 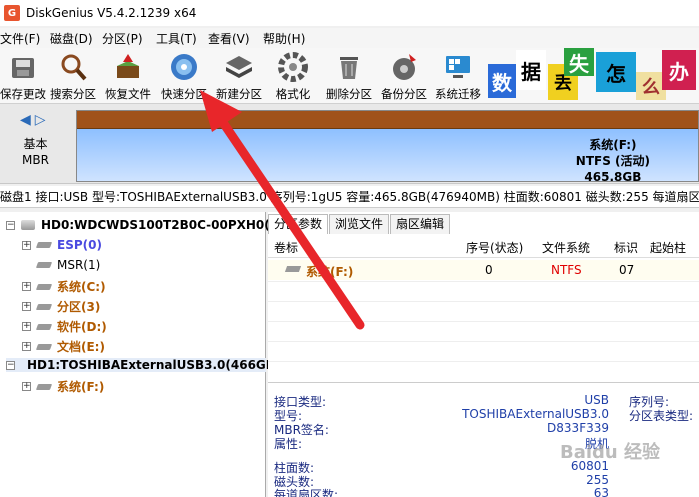 I want to click on menu-file: 文件(F), so click(x=25, y=38).